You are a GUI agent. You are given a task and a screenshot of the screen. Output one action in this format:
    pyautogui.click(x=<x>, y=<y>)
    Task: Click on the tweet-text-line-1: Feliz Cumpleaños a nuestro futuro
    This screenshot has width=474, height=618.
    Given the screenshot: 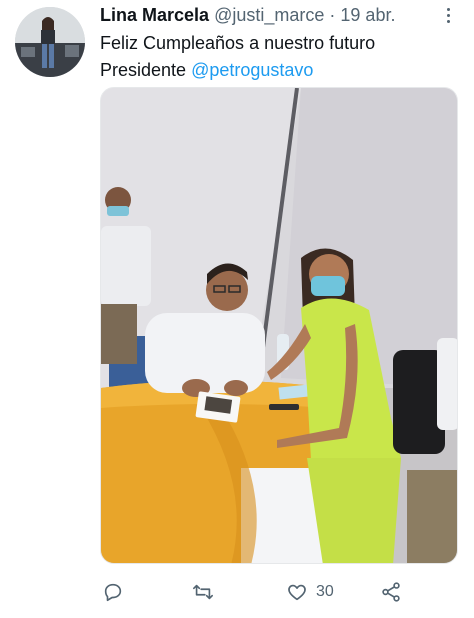 What is the action you would take?
    pyautogui.click(x=238, y=43)
    